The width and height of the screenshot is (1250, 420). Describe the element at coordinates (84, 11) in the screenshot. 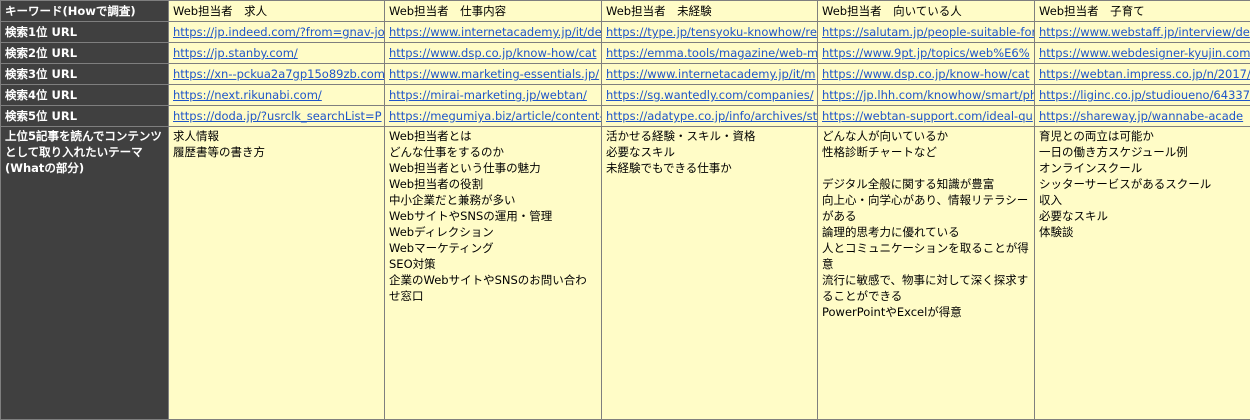

I see `header-label: キーワード(Howで調査)` at that location.